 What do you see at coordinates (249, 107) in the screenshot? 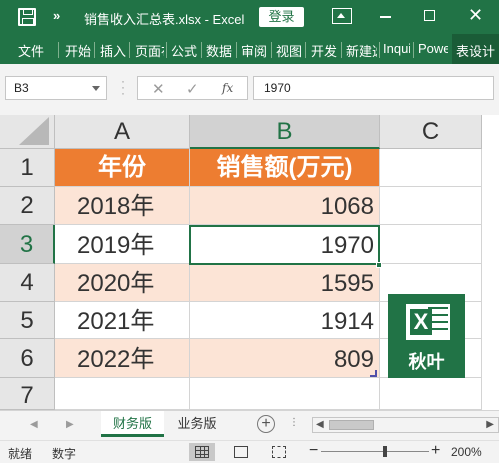
I see `formula-bar-gap` at bounding box center [249, 107].